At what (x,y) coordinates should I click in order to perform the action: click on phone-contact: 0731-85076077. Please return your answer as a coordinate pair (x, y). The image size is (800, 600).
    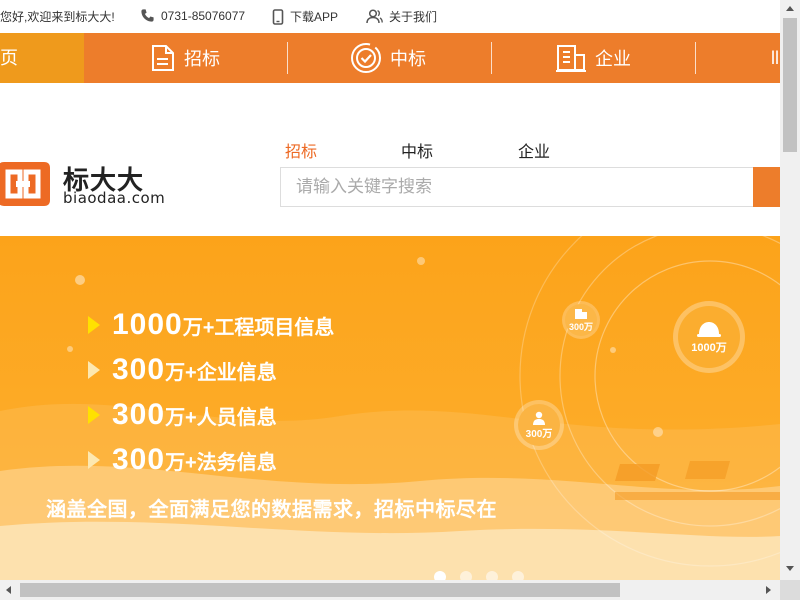
    Looking at the image, I should click on (192, 15).